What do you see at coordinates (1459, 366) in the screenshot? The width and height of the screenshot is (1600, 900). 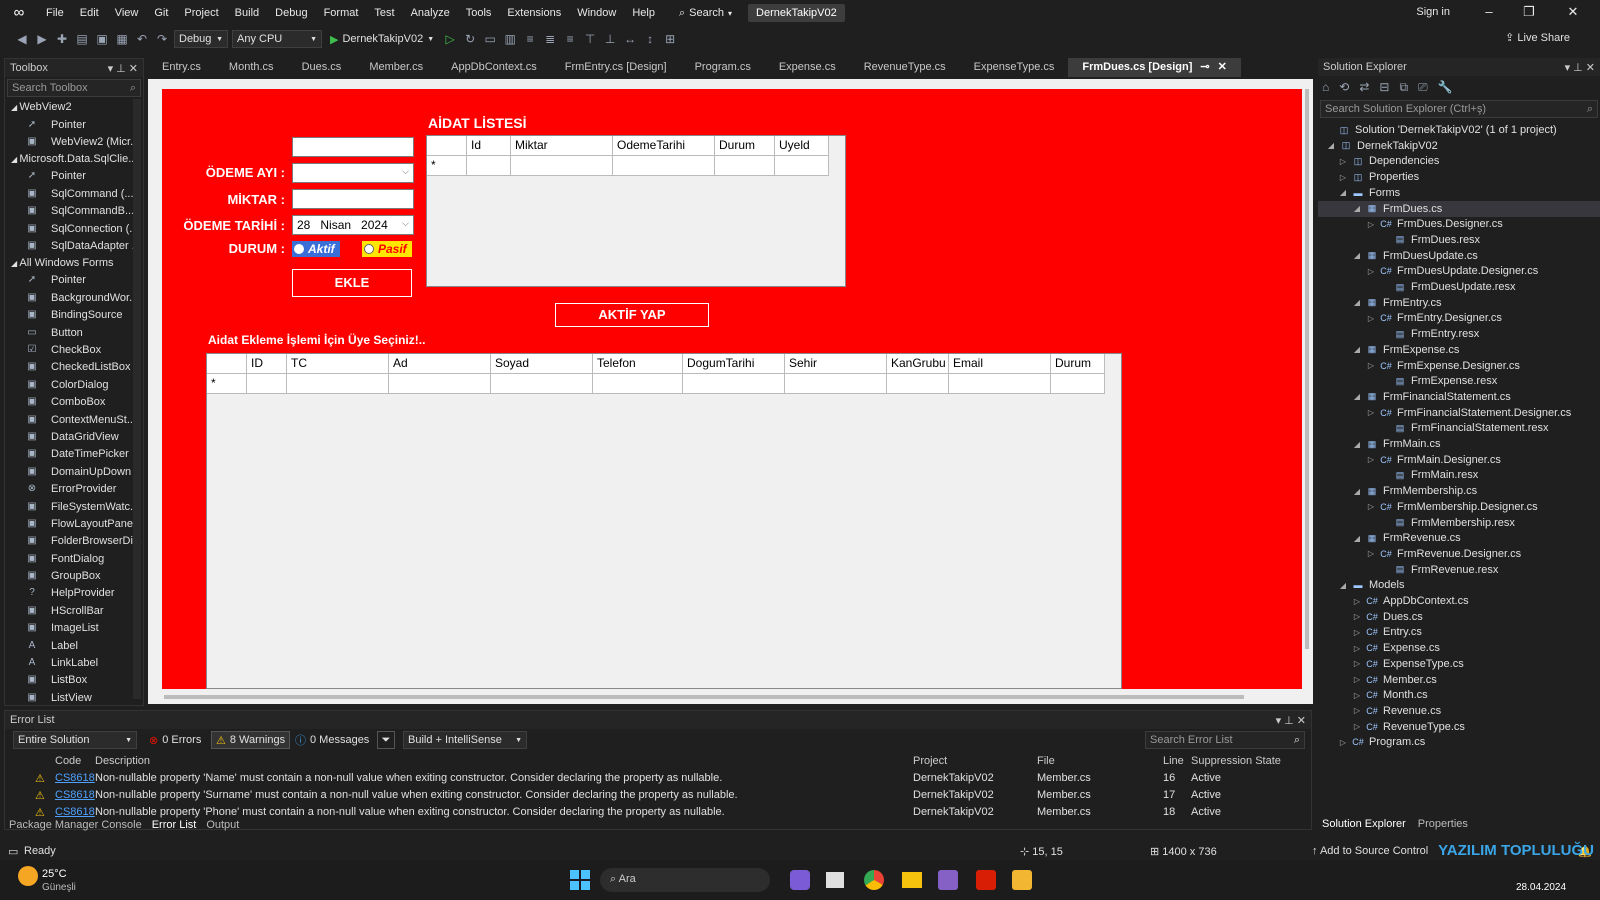 I see `designer-file: ▷ C# FrmExpense.Designer.cs` at bounding box center [1459, 366].